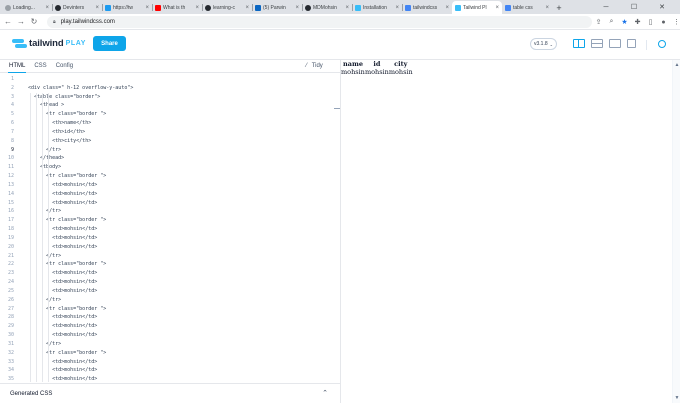 The width and height of the screenshot is (680, 403). Describe the element at coordinates (631, 43) in the screenshot. I see `layout-responsive-icon` at that location.